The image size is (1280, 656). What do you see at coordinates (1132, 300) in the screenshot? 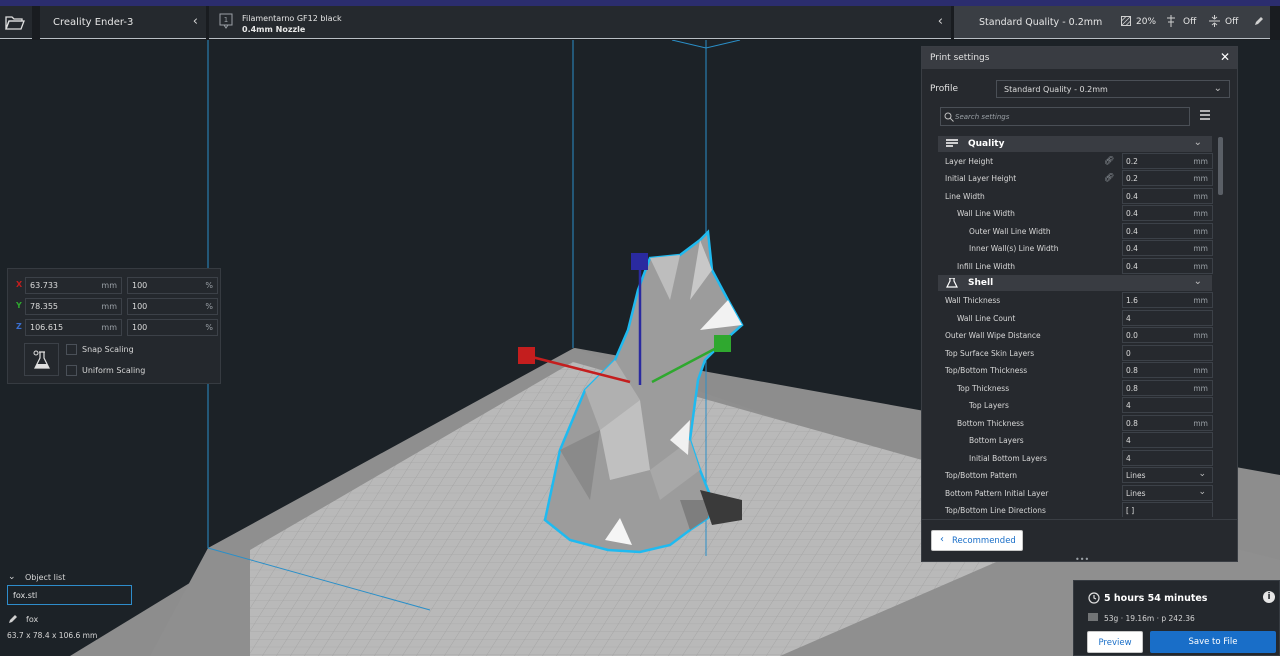
I see `setting-value: 1.6` at bounding box center [1132, 300].